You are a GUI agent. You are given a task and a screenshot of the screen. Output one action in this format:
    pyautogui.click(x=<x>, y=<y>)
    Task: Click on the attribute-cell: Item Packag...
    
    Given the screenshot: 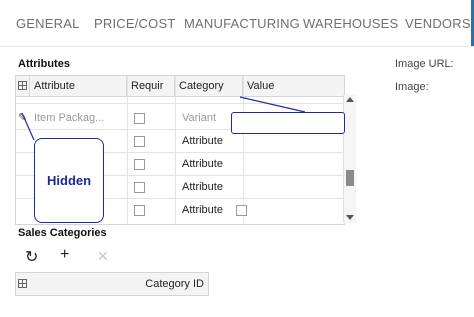 What is the action you would take?
    pyautogui.click(x=69, y=118)
    